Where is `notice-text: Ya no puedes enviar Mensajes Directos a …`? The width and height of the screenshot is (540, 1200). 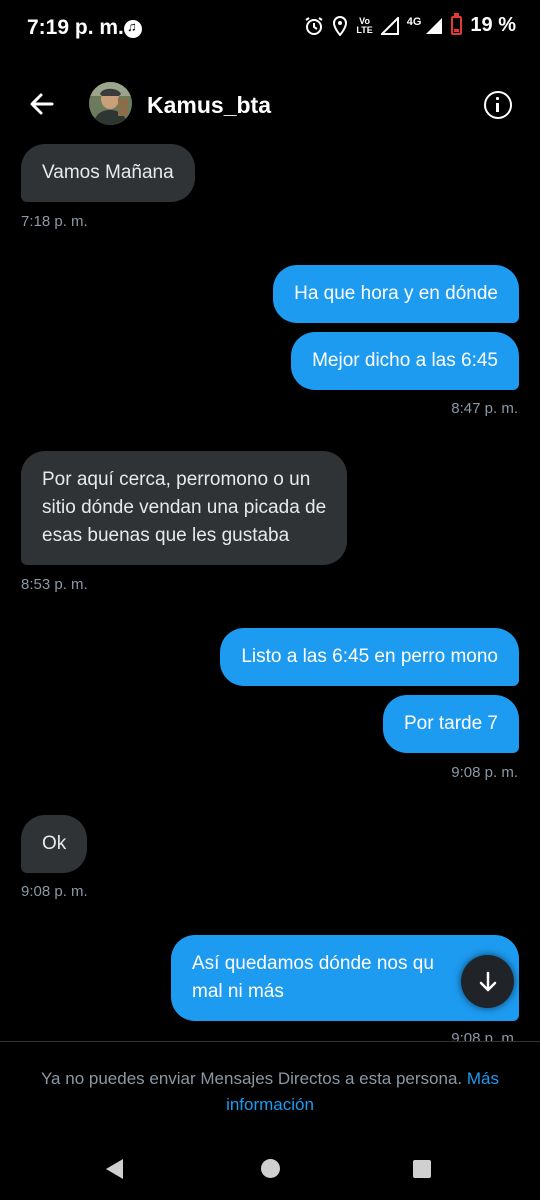
notice-text: Ya no puedes enviar Mensajes Directos a … is located at coordinates (270, 1092).